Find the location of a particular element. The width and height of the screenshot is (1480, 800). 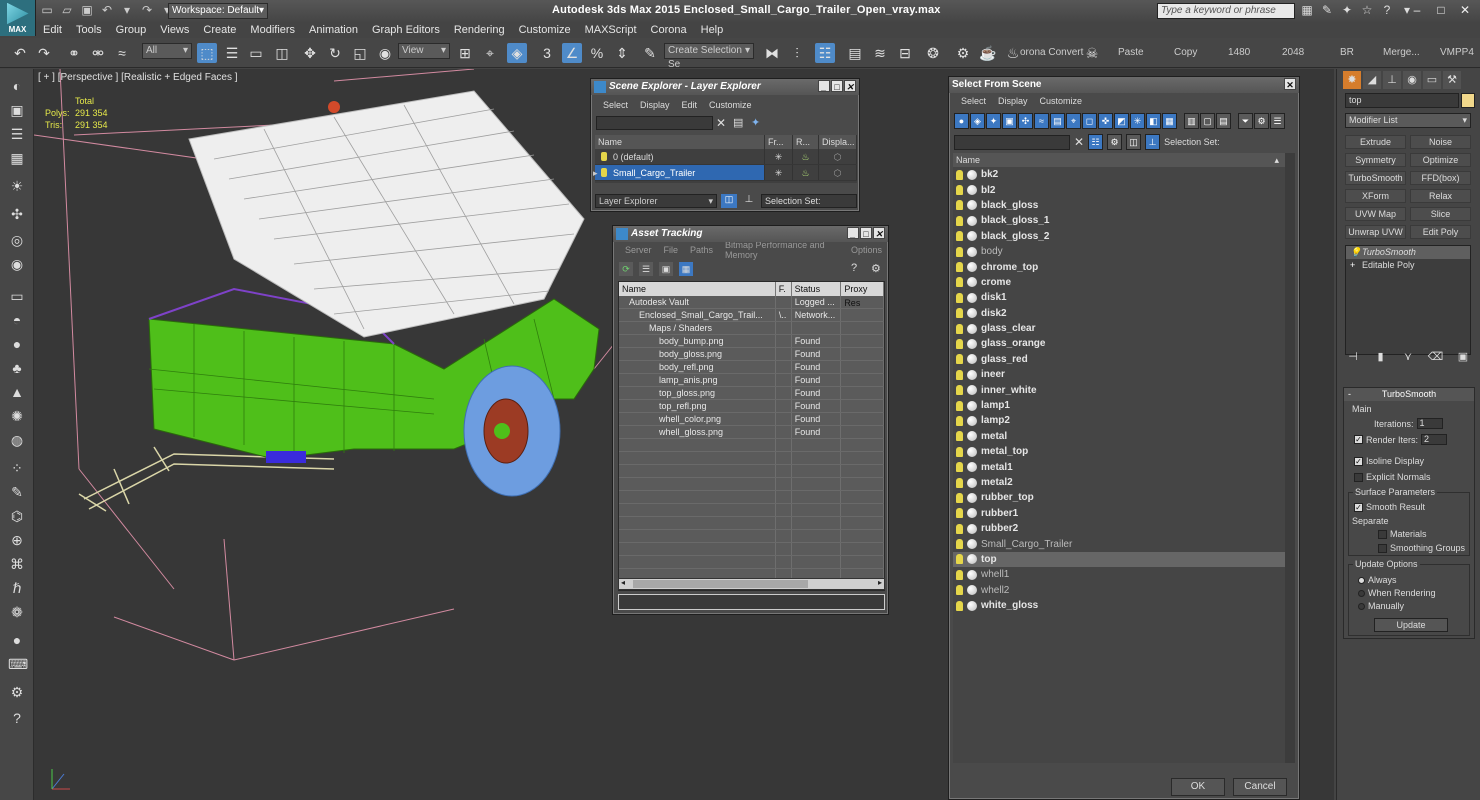

layer-add-icon: ✦ is located at coordinates (755, 122).